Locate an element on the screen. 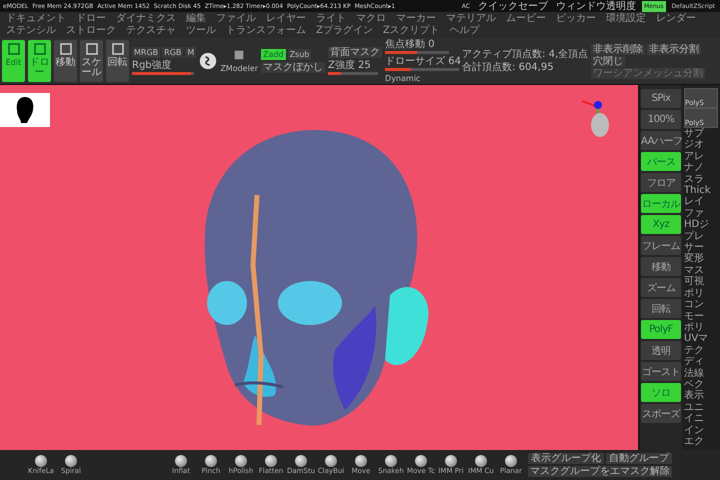 This screenshot has height=480, width=720. tool-panel-item: コン is located at coordinates (702, 304).